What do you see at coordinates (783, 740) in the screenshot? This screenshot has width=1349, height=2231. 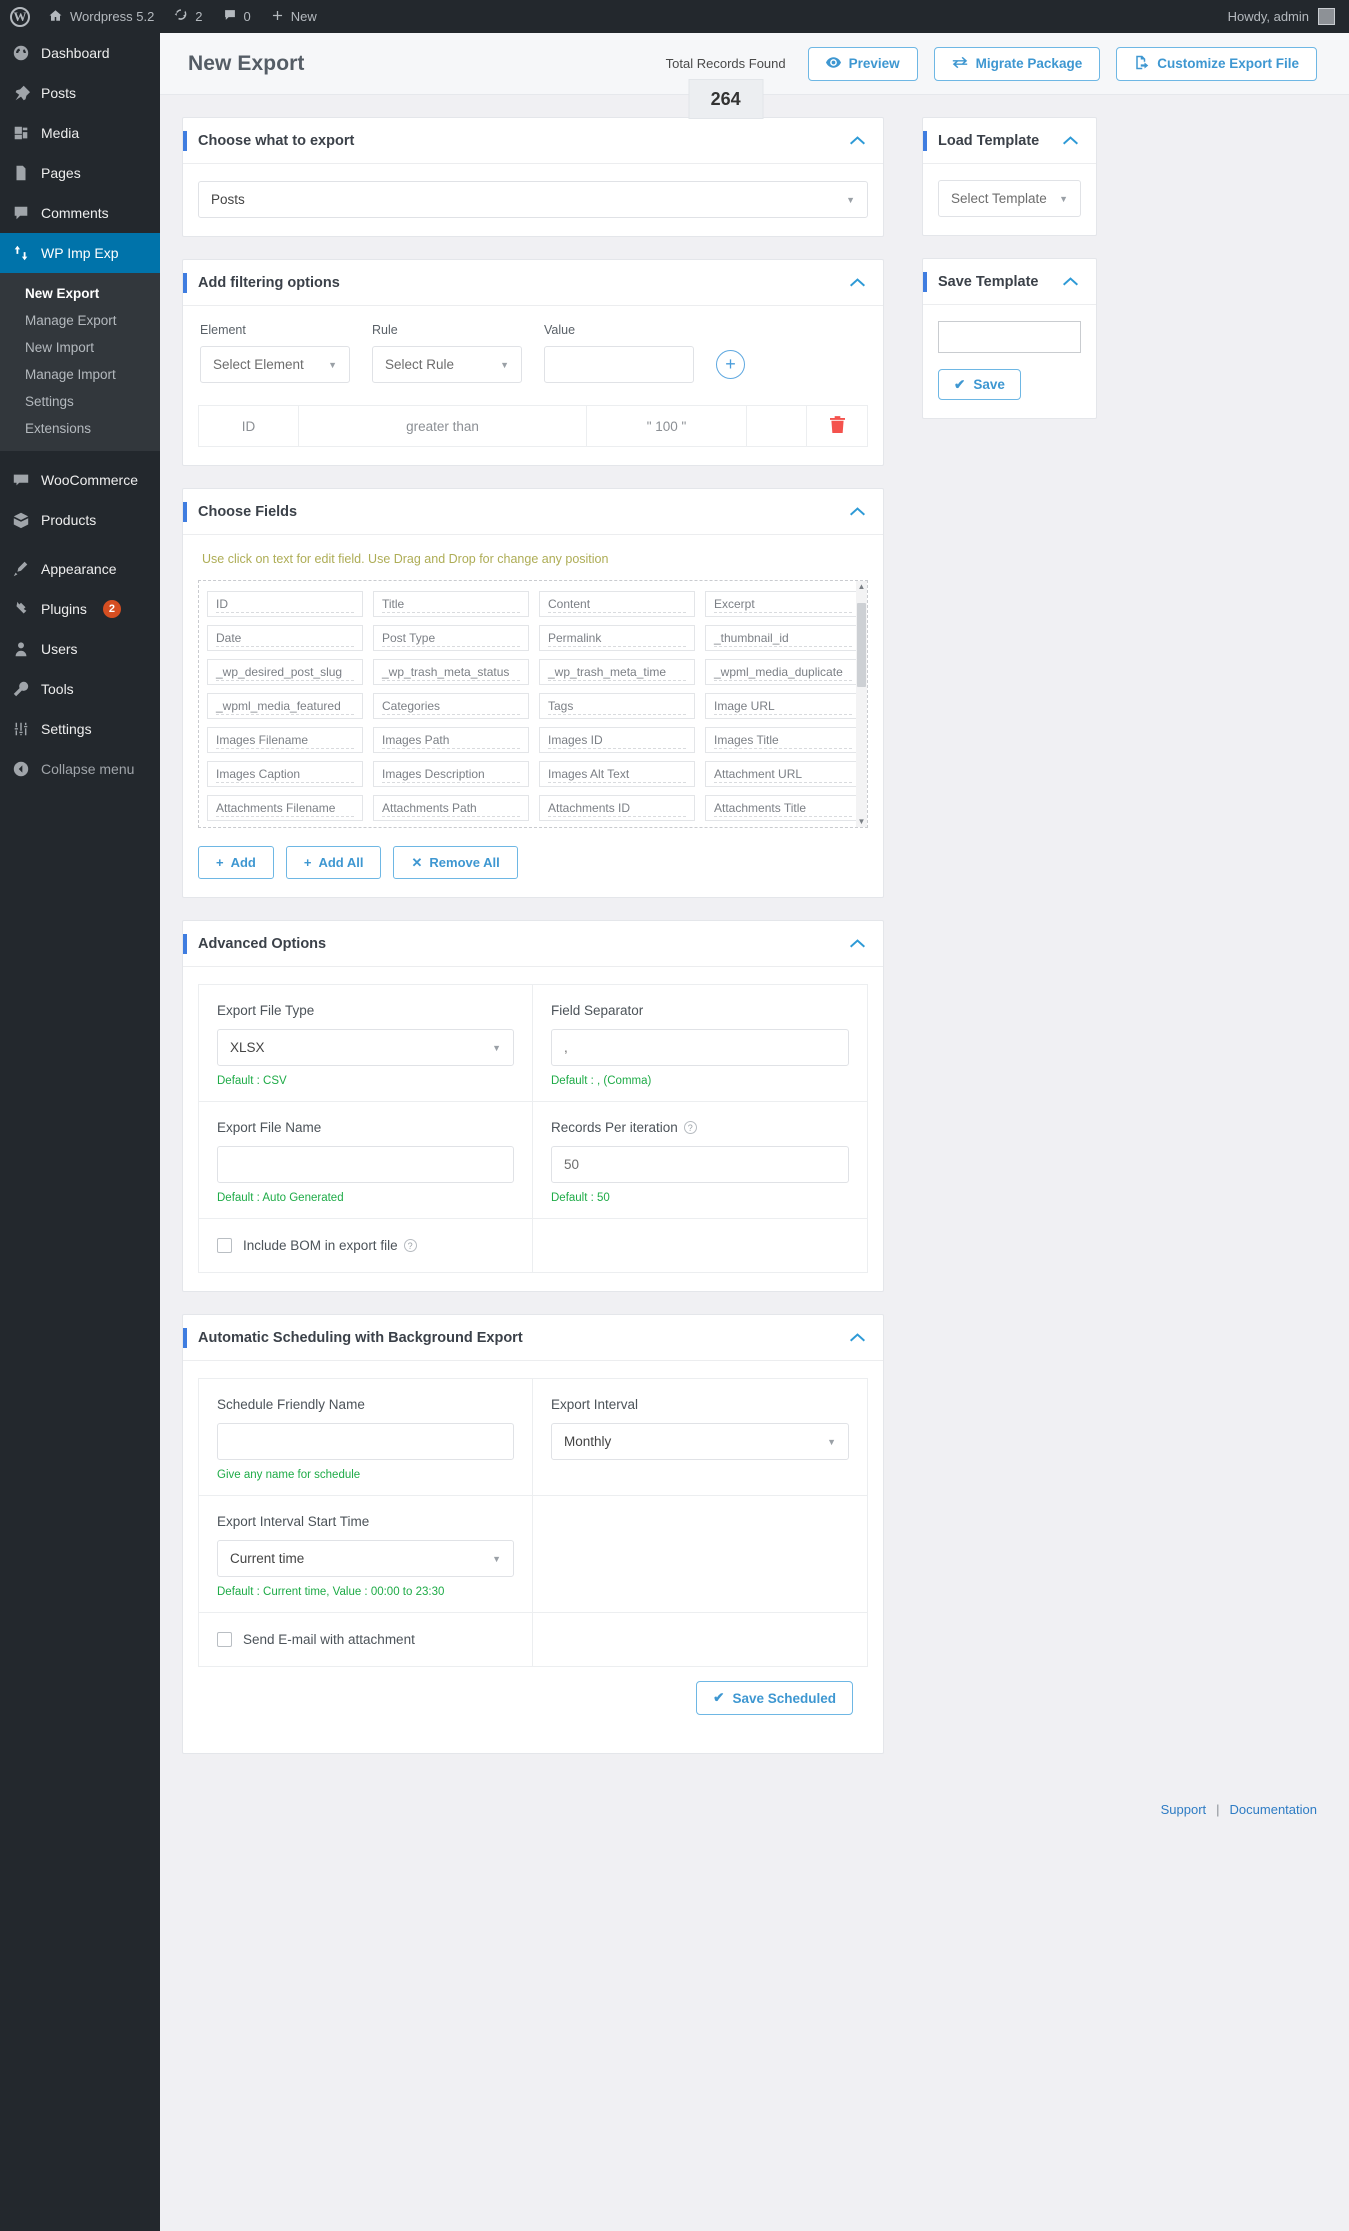 I see `field-chip: Images Title` at bounding box center [783, 740].